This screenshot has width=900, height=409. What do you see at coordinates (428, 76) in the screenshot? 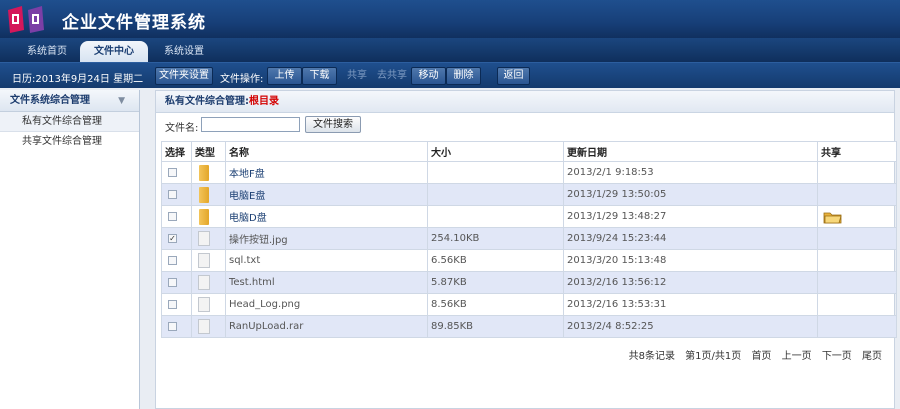
I see `move-button: 移动` at bounding box center [428, 76].